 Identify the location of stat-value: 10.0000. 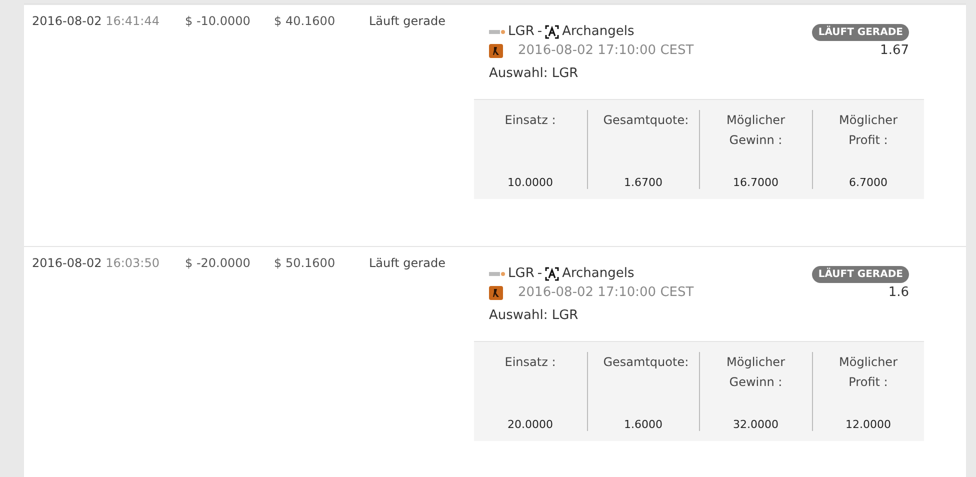
(530, 182).